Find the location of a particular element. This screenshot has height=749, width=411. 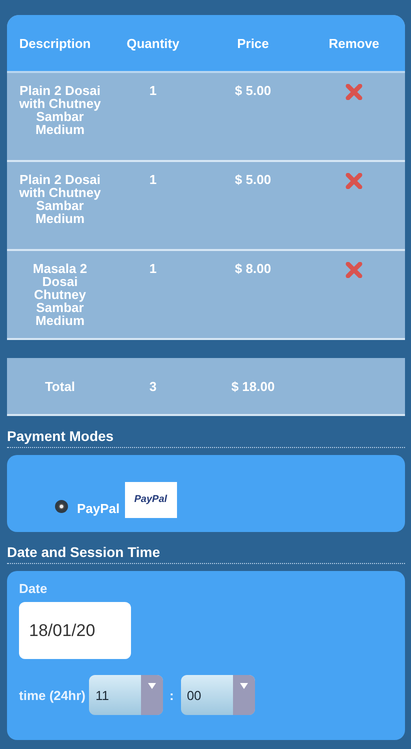

date-field: 18/01/20 is located at coordinates (75, 630).